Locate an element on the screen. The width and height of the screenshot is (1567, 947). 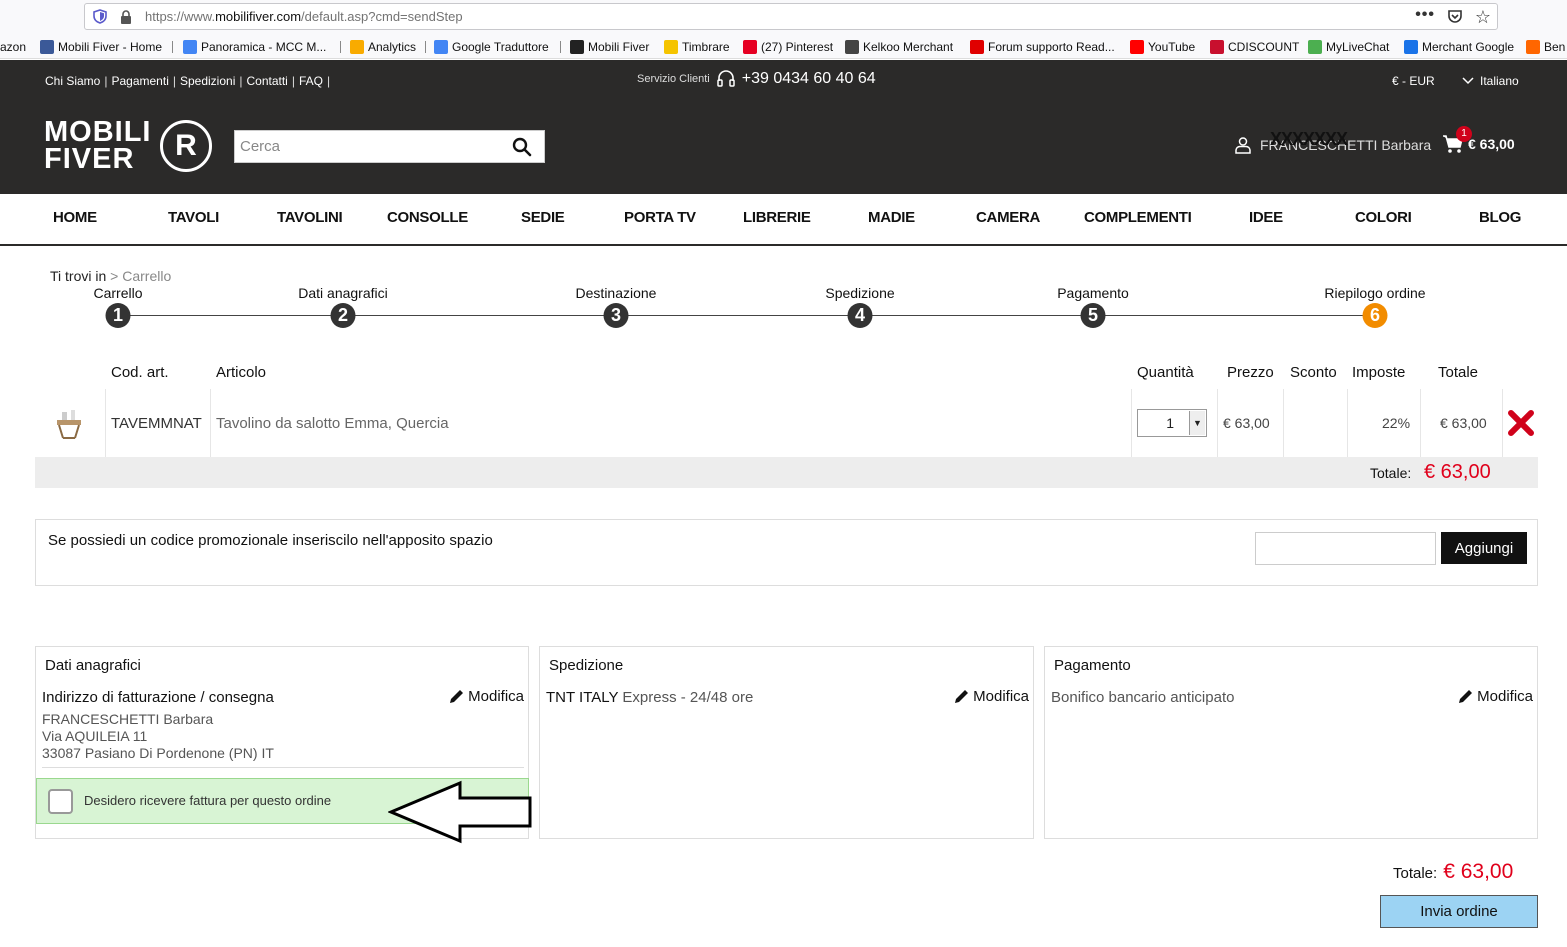
bookmark-item: MyLiveChat is located at coordinates (1348, 47).